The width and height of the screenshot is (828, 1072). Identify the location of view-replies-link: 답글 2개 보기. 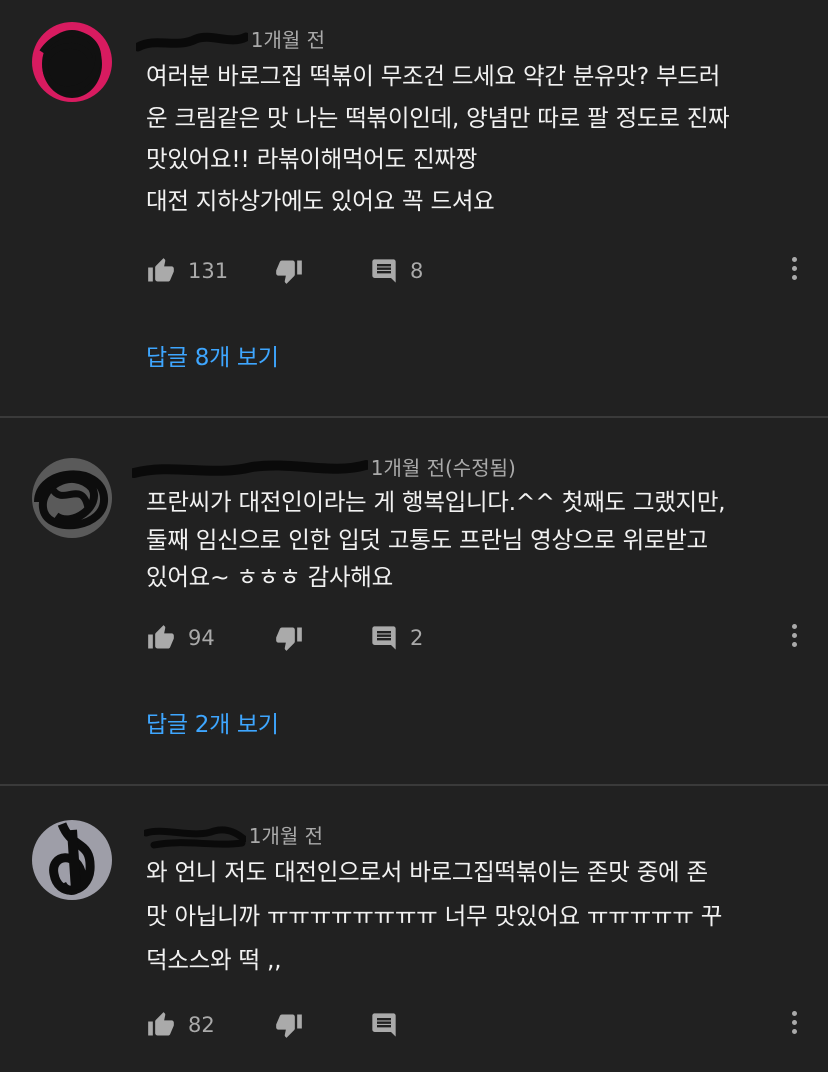
(212, 722).